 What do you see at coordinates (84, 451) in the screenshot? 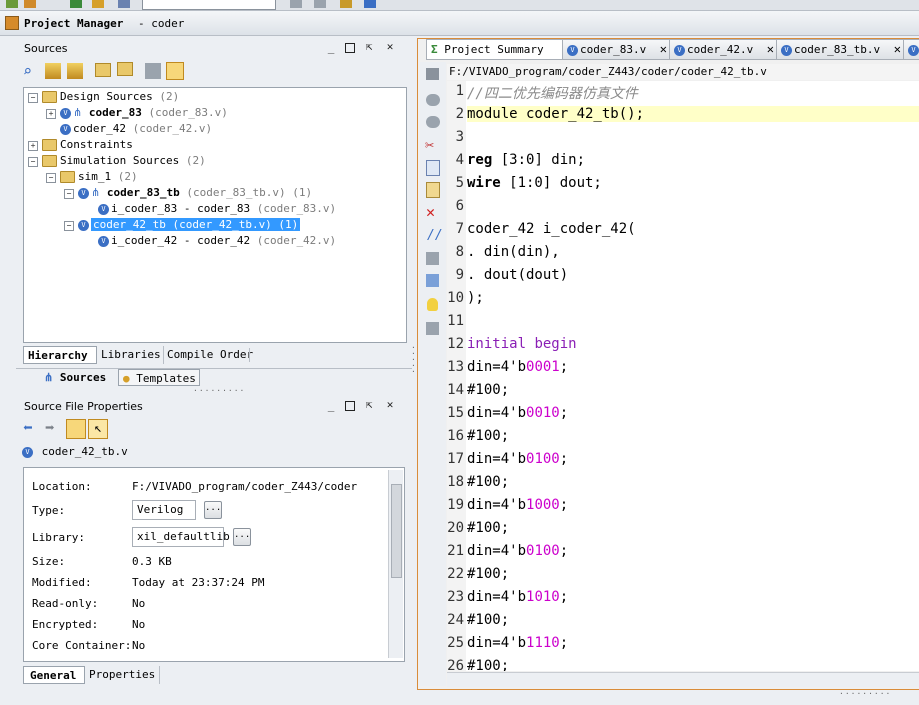
I see `file-name-label: coder_42_tb.v` at bounding box center [84, 451].